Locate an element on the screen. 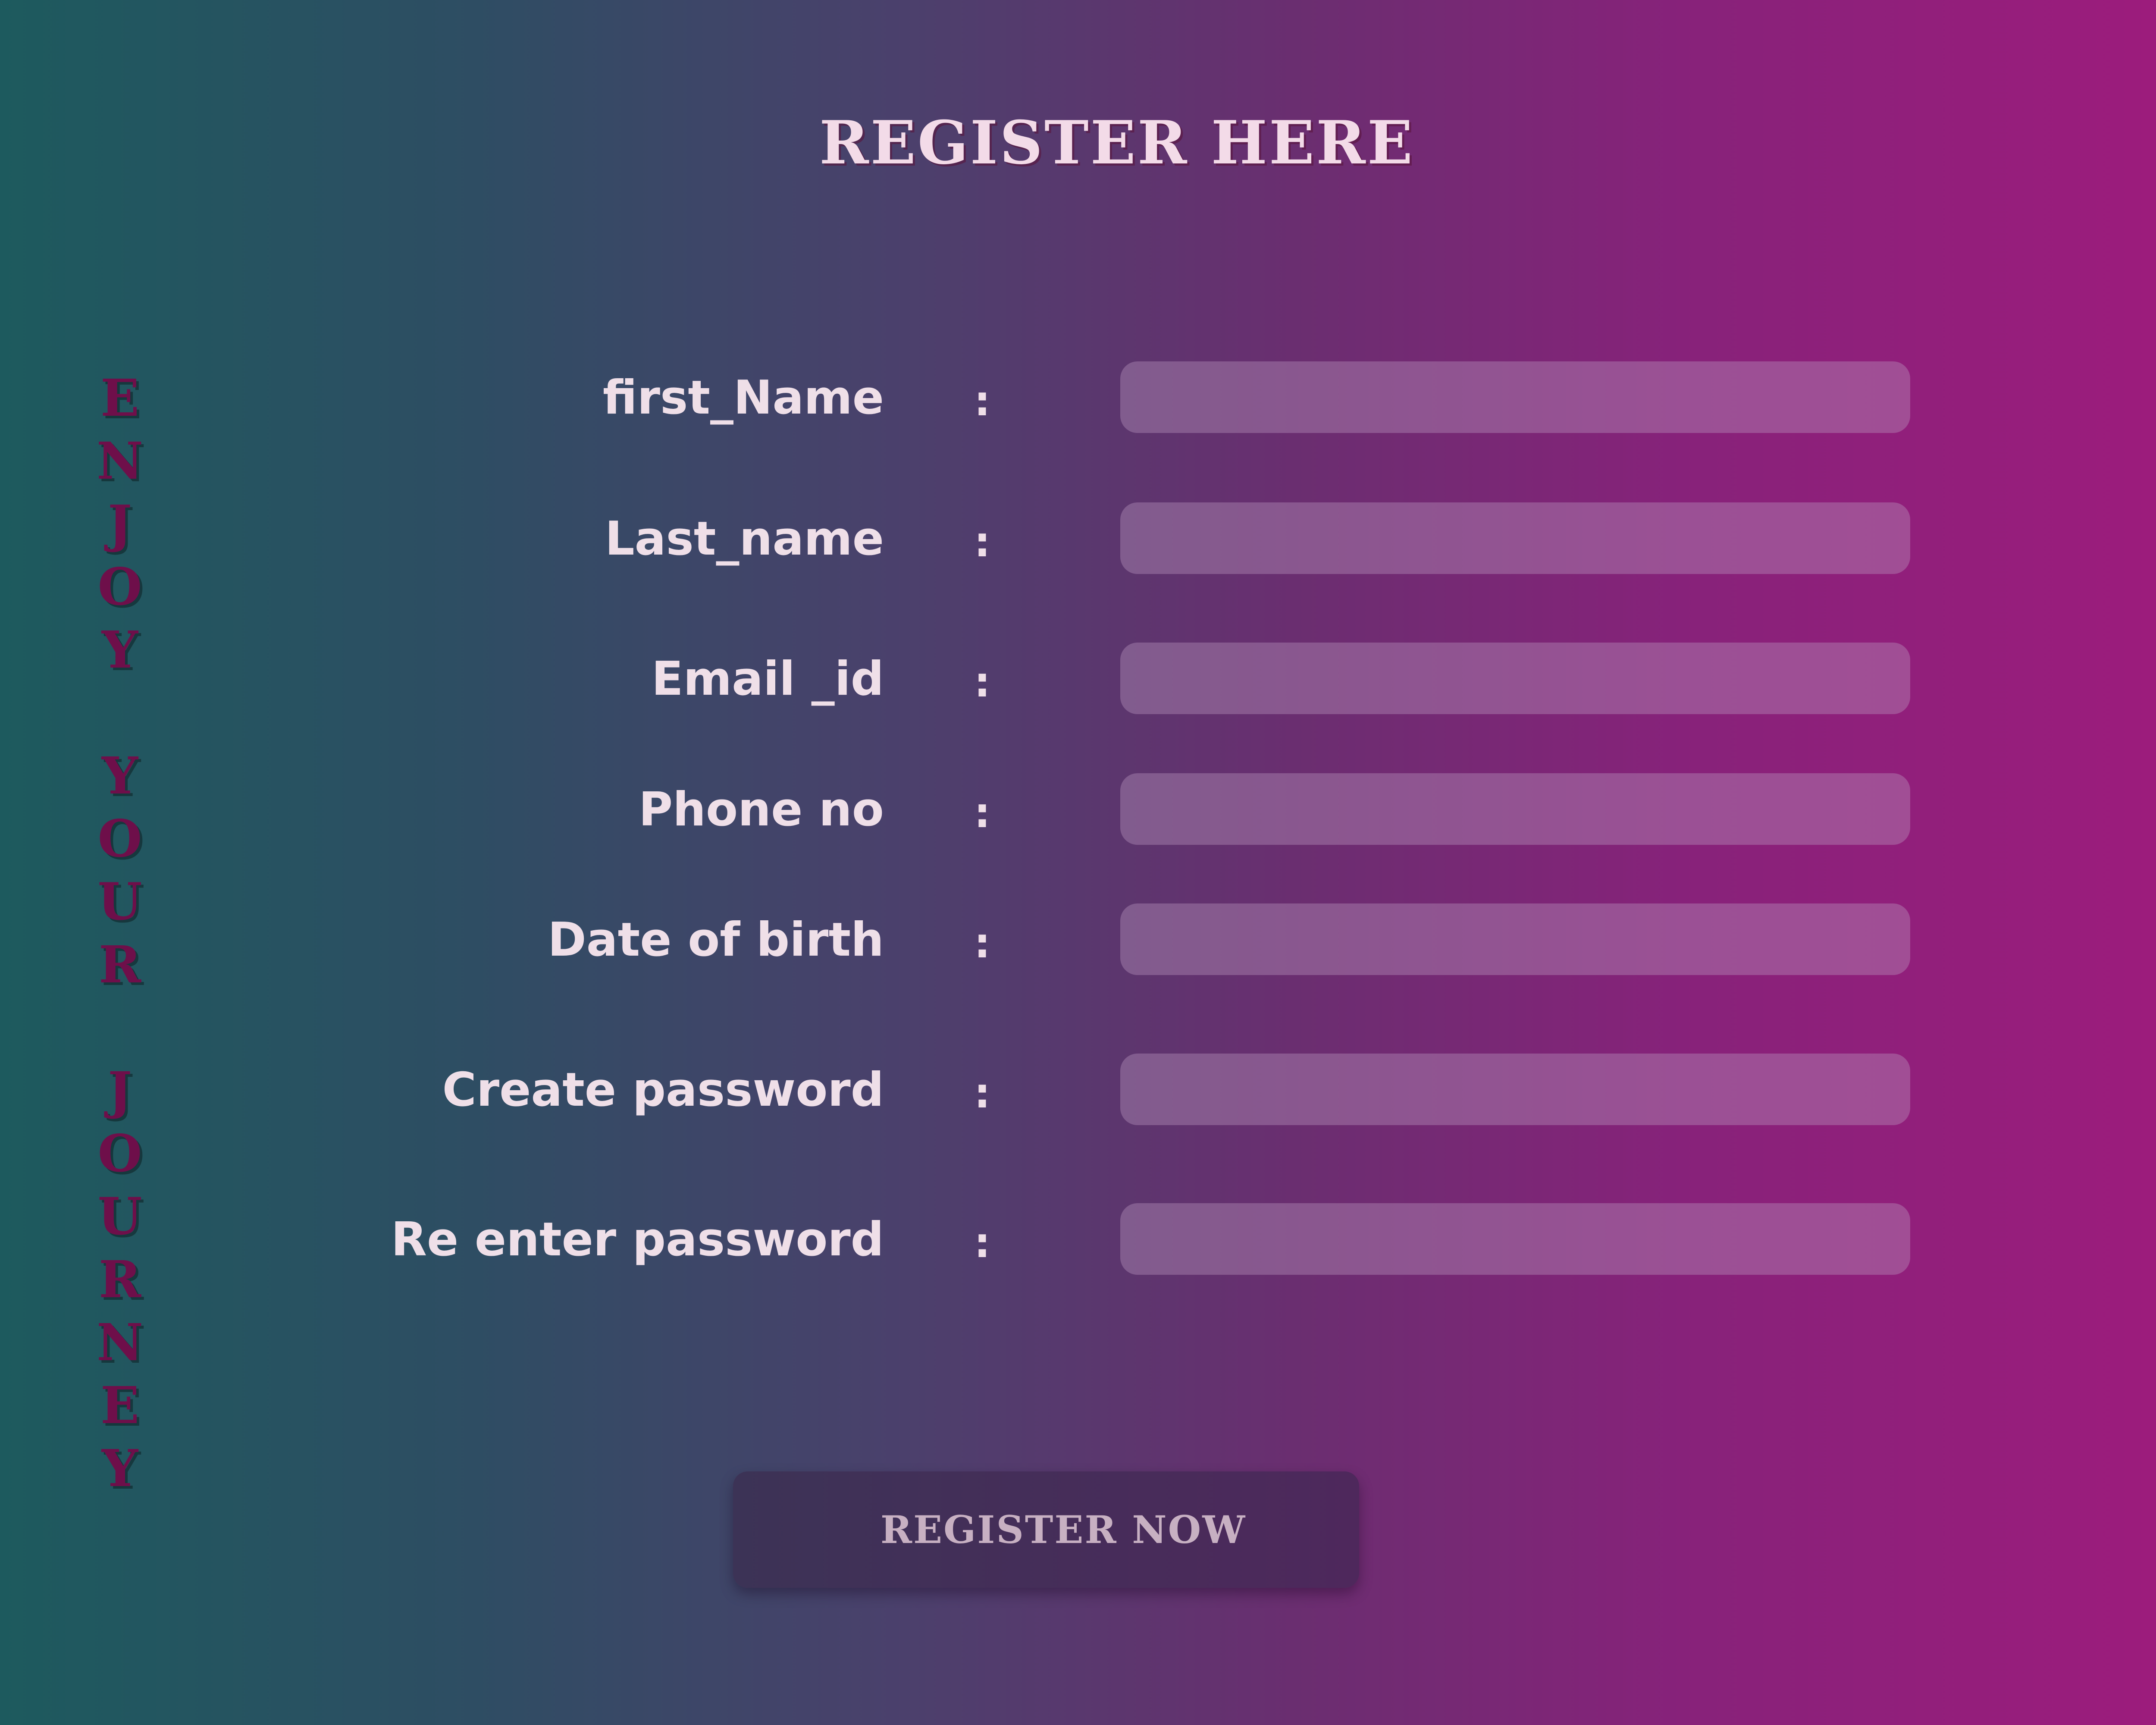 The height and width of the screenshot is (1725, 2156). date-of-birth-row: Date of birth : is located at coordinates (1078, 940).